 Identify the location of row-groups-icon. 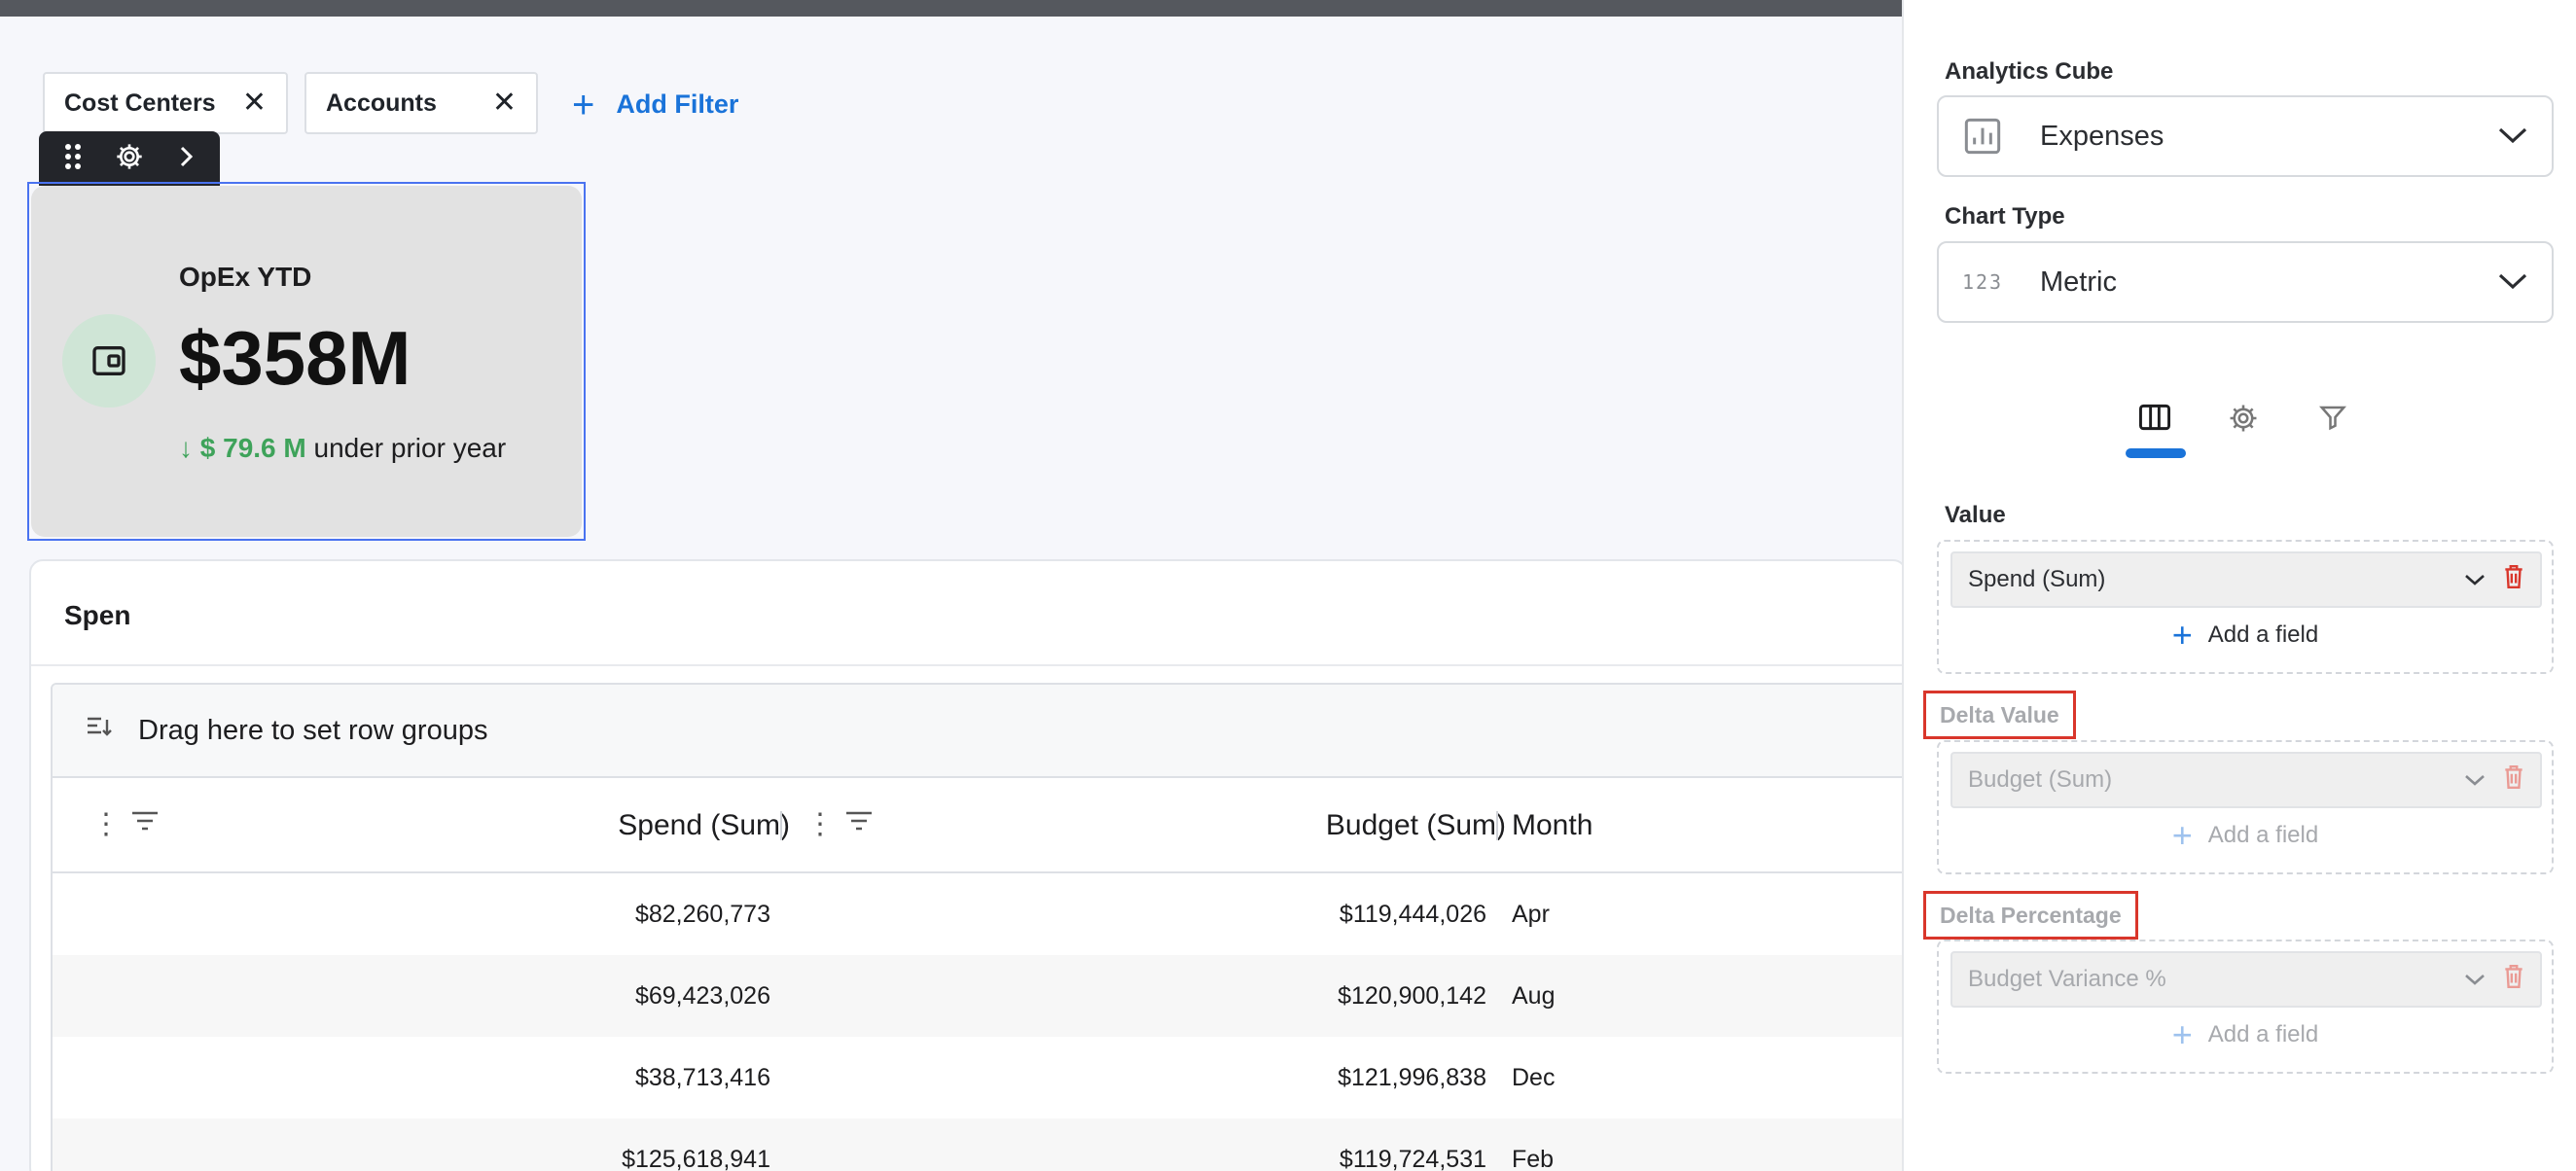
(99, 731).